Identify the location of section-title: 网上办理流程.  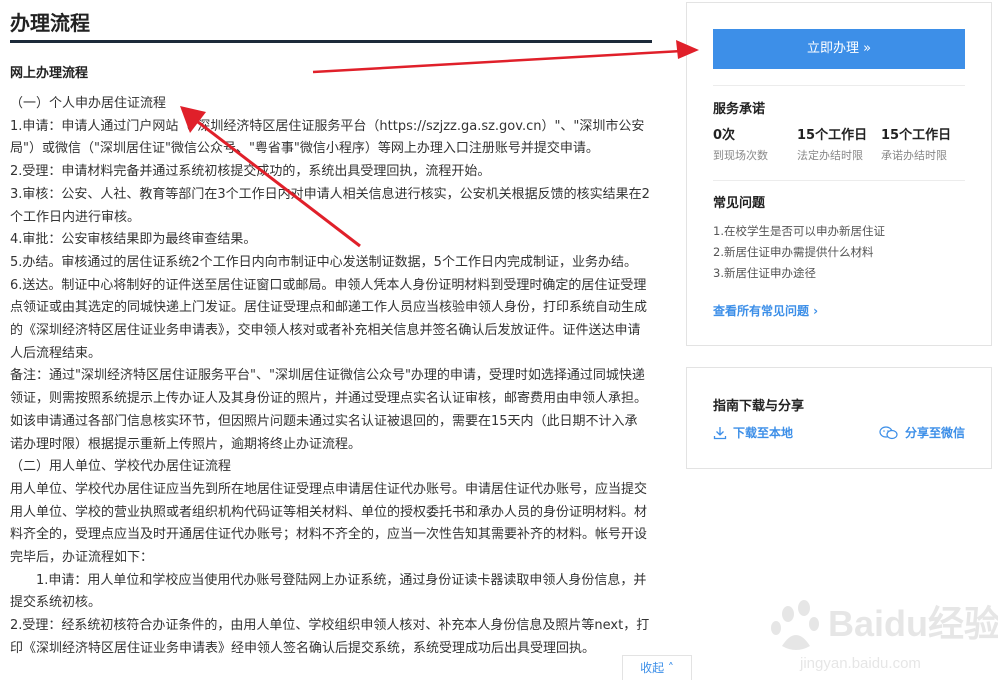
(49, 73).